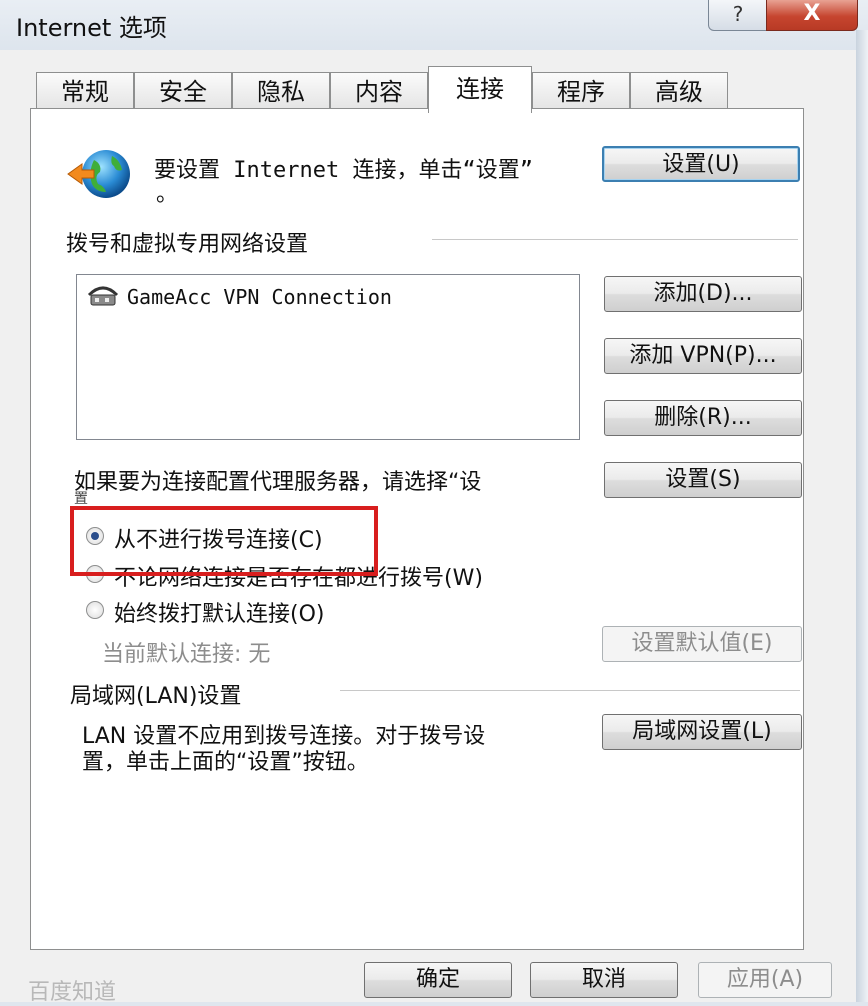  What do you see at coordinates (224, 541) in the screenshot?
I see `annotation-highlight` at bounding box center [224, 541].